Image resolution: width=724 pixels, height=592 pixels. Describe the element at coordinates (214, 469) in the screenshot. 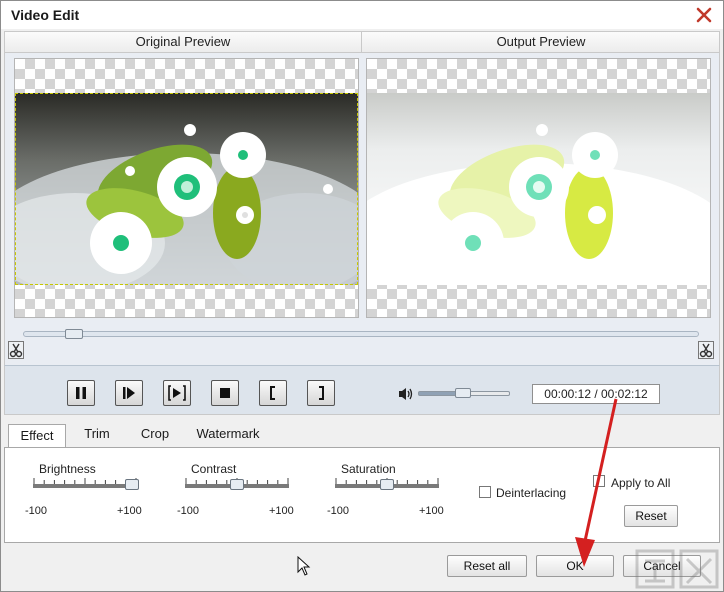

I see `contrast-label: Contrast` at that location.